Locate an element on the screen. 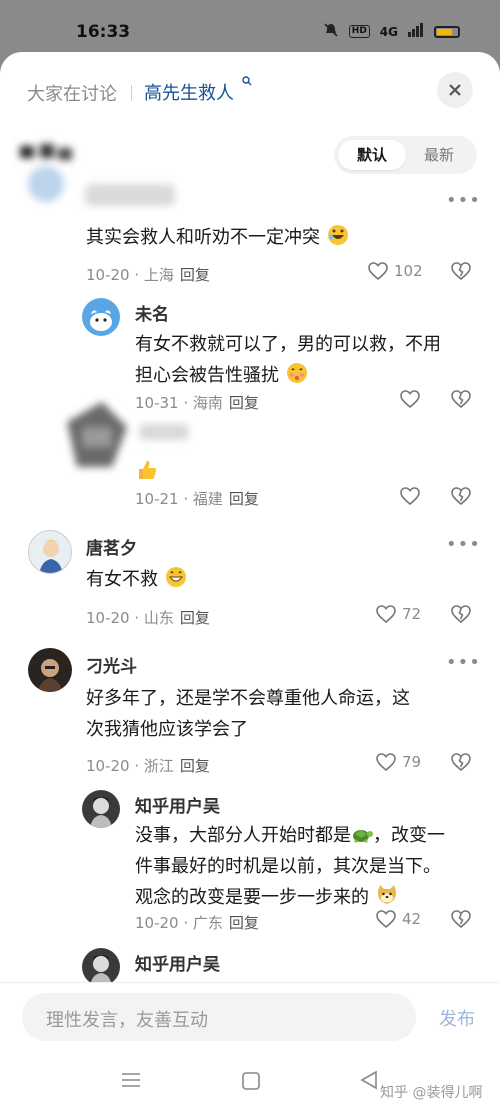  comment-content: 有女不救就可以了，男的可以救，不用 担心会被告性骚扰 is located at coordinates (288, 360).